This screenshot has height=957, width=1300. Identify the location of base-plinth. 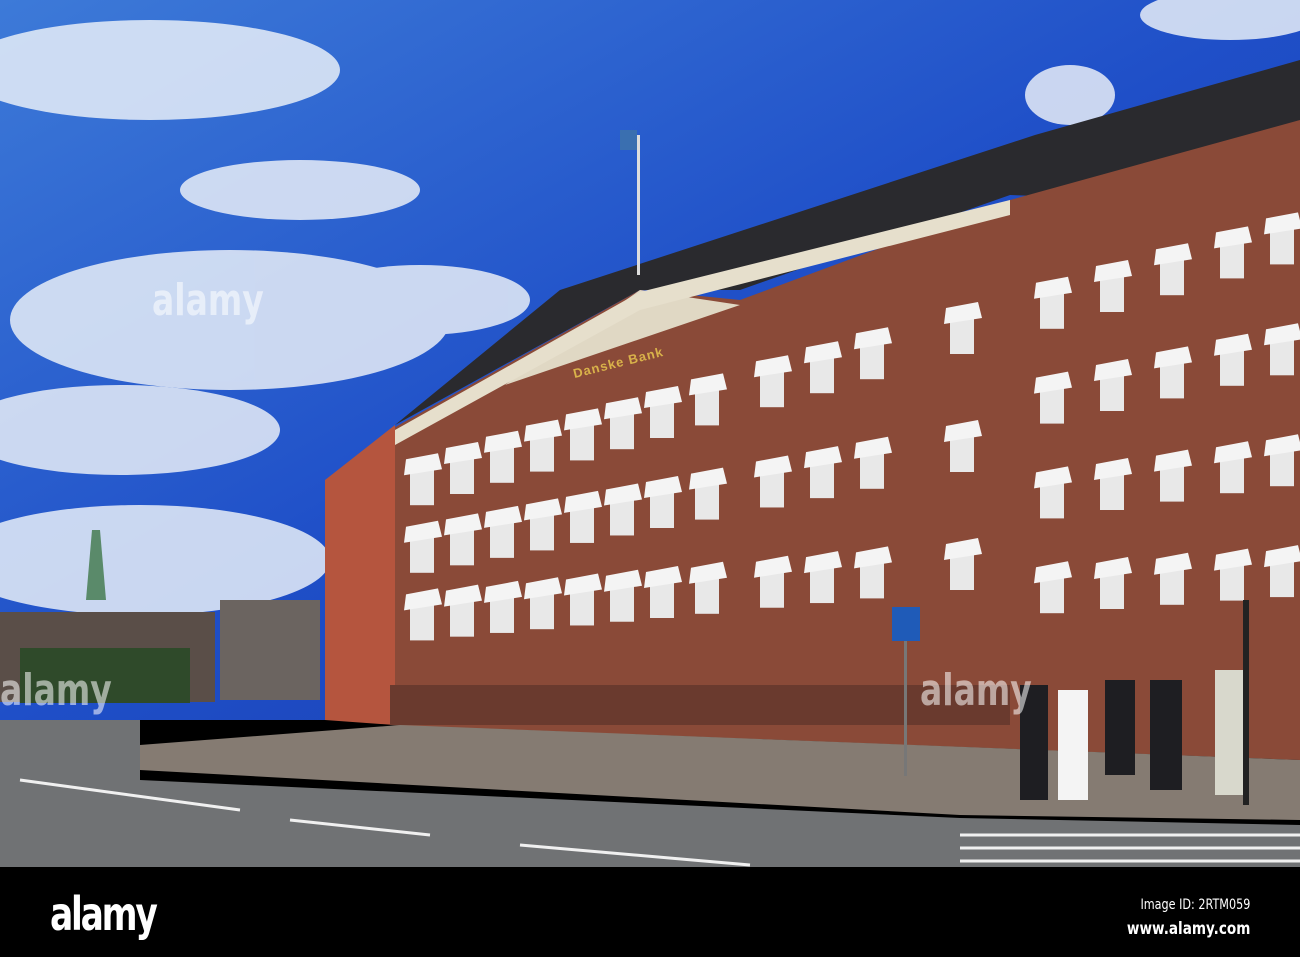
(700, 705).